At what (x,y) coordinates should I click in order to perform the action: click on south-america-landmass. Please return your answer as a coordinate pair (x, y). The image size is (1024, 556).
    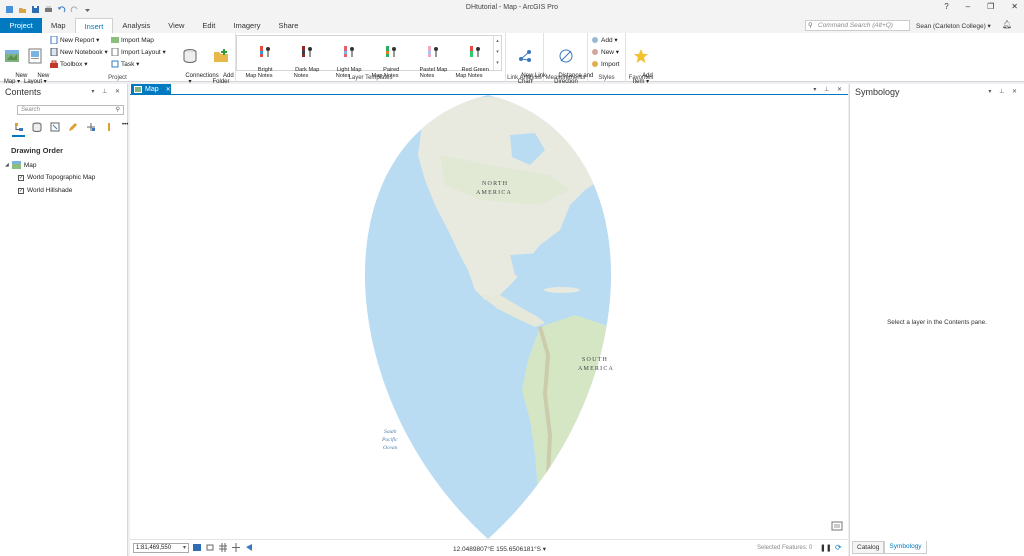
    Looking at the image, I should click on (567, 427).